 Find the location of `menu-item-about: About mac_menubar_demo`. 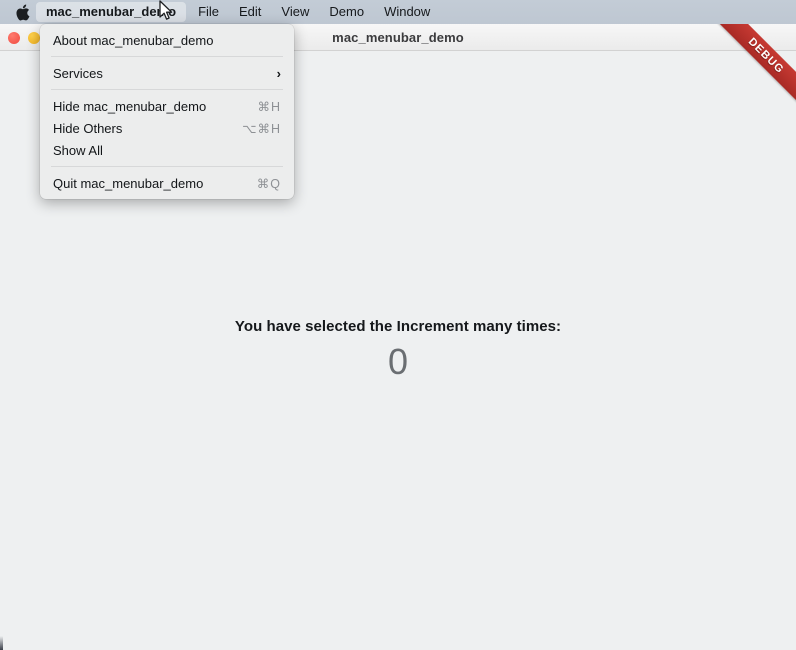

menu-item-about: About mac_menubar_demo is located at coordinates (167, 40).